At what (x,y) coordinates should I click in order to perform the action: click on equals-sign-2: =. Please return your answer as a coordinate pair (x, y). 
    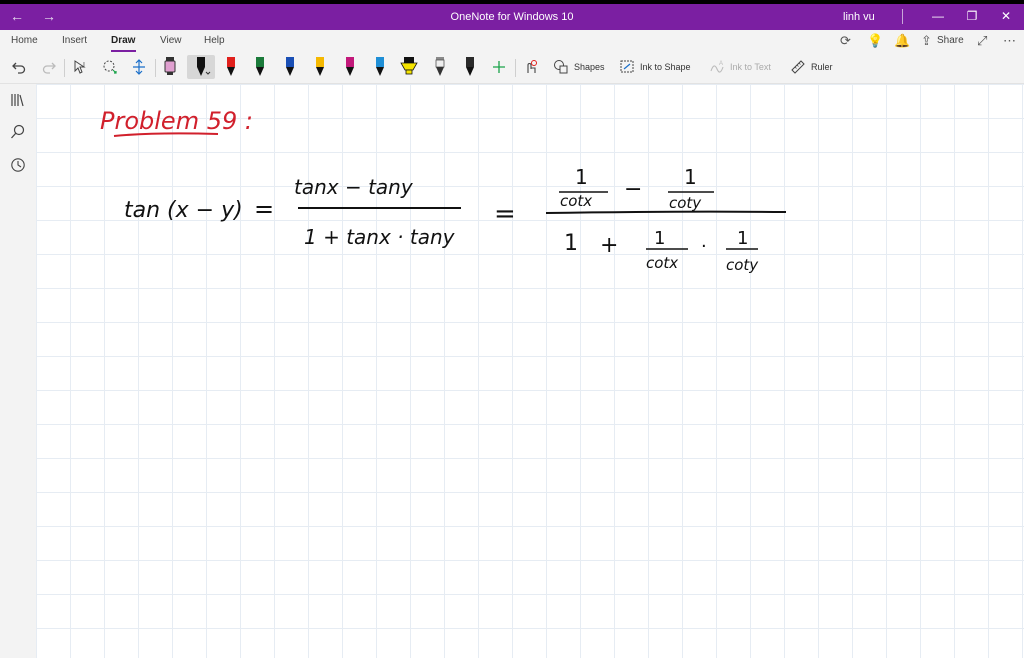
    Looking at the image, I should click on (505, 214).